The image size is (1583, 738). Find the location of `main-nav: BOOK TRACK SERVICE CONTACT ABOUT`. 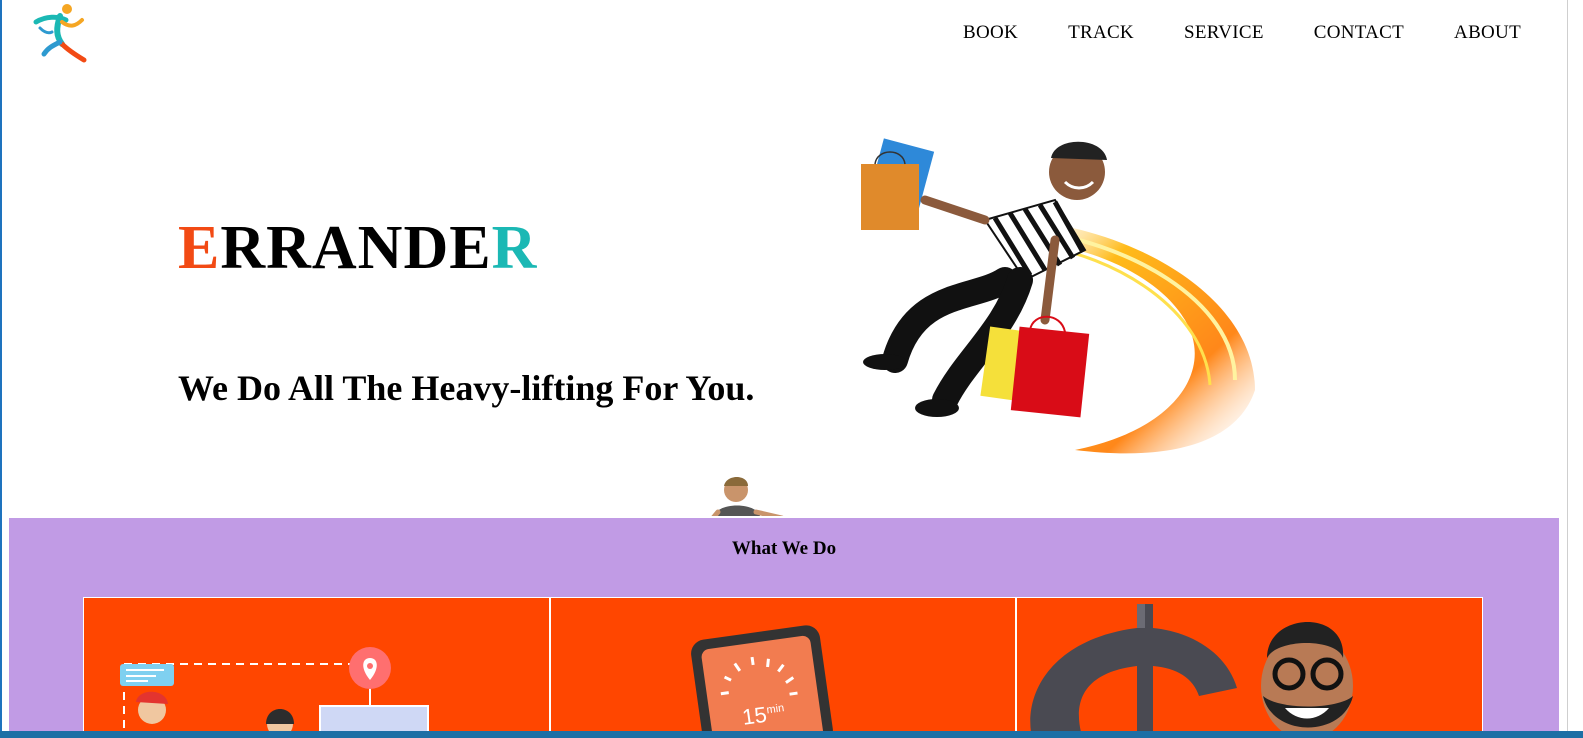

main-nav: BOOK TRACK SERVICE CONTACT ABOUT is located at coordinates (1217, 33).